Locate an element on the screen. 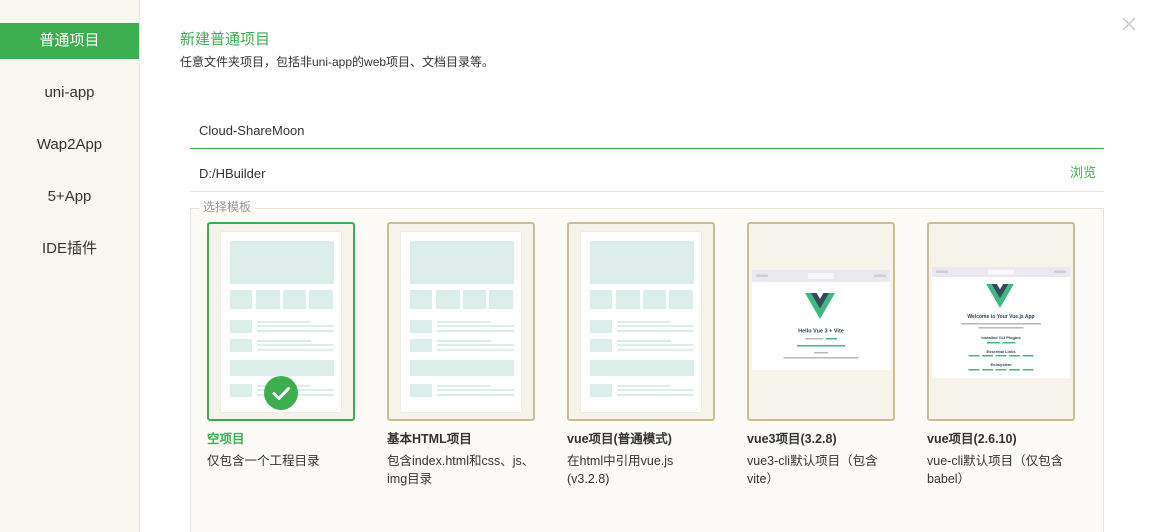  sidebar-item-ide-plugin: IDE插件 is located at coordinates (69, 249).